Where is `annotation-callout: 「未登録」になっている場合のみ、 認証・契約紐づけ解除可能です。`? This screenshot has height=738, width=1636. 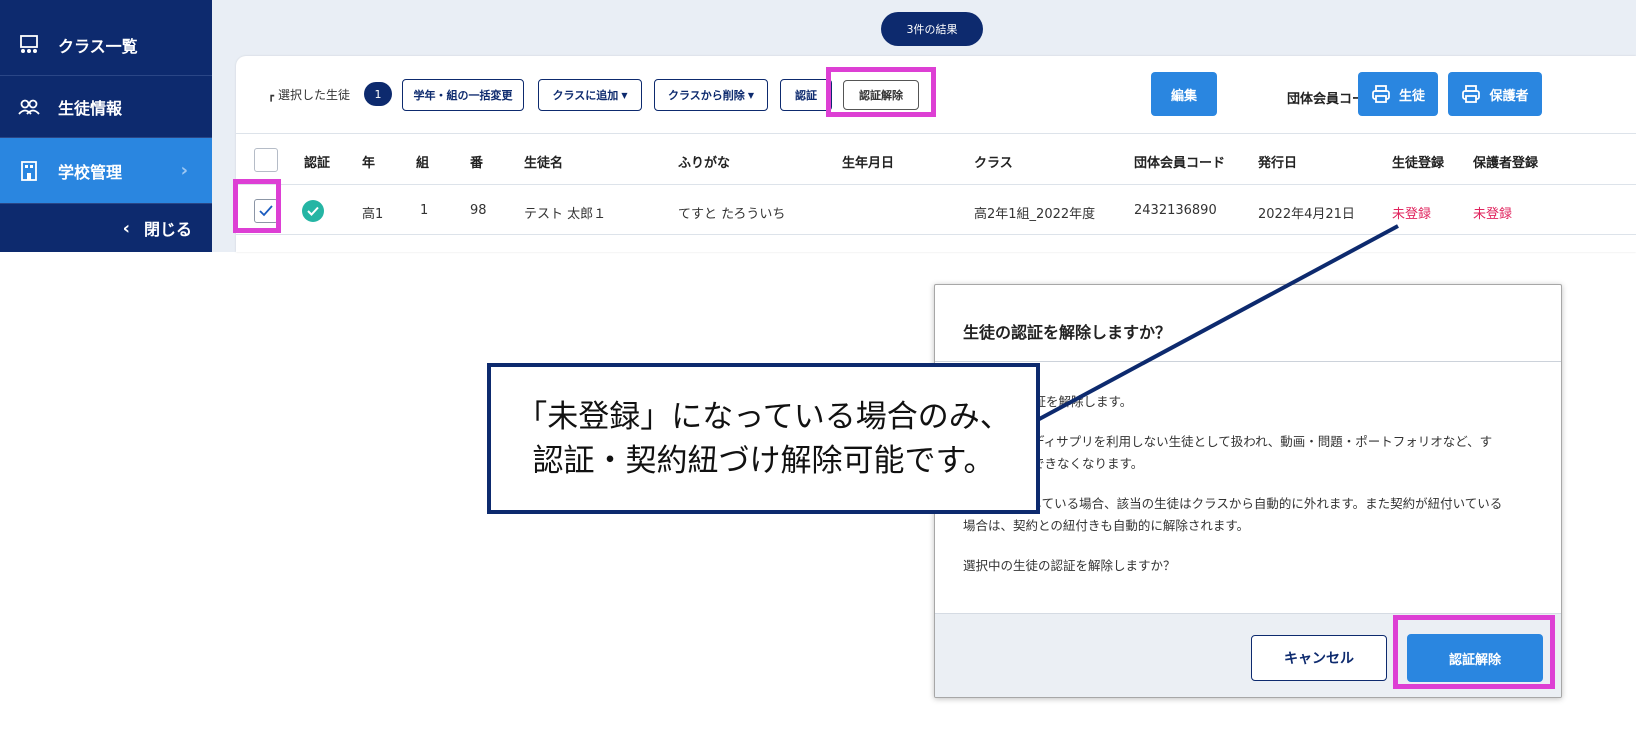
annotation-callout: 「未登録」になっている場合のみ、 認証・契約紐づけ解除可能です。 is located at coordinates (763, 438).